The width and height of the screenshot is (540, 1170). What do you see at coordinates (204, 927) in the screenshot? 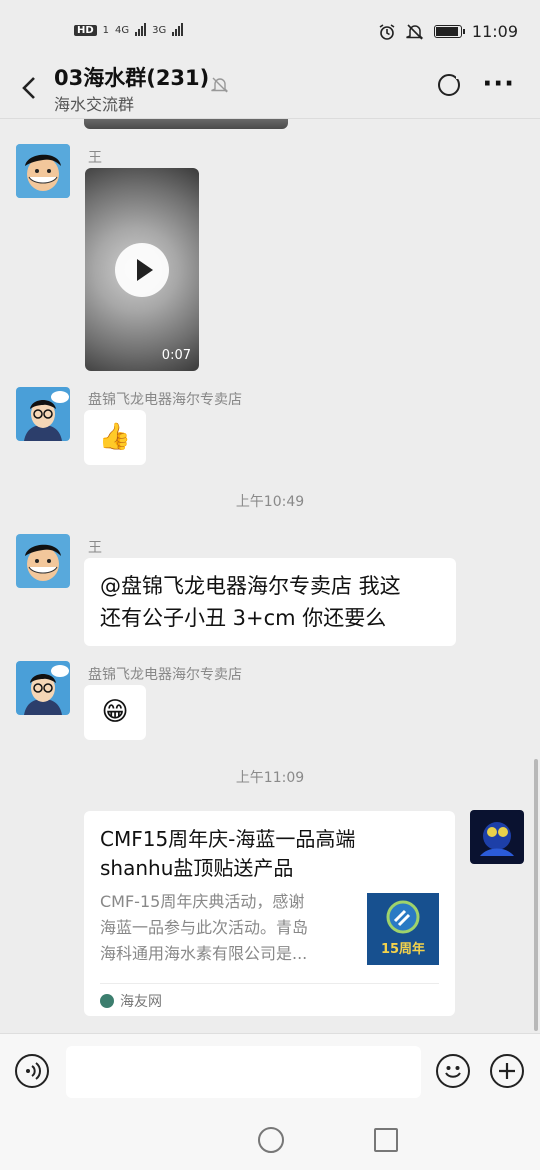
I see `card-desc-line: 海蓝一品参与此次活动。青岛` at bounding box center [204, 927].